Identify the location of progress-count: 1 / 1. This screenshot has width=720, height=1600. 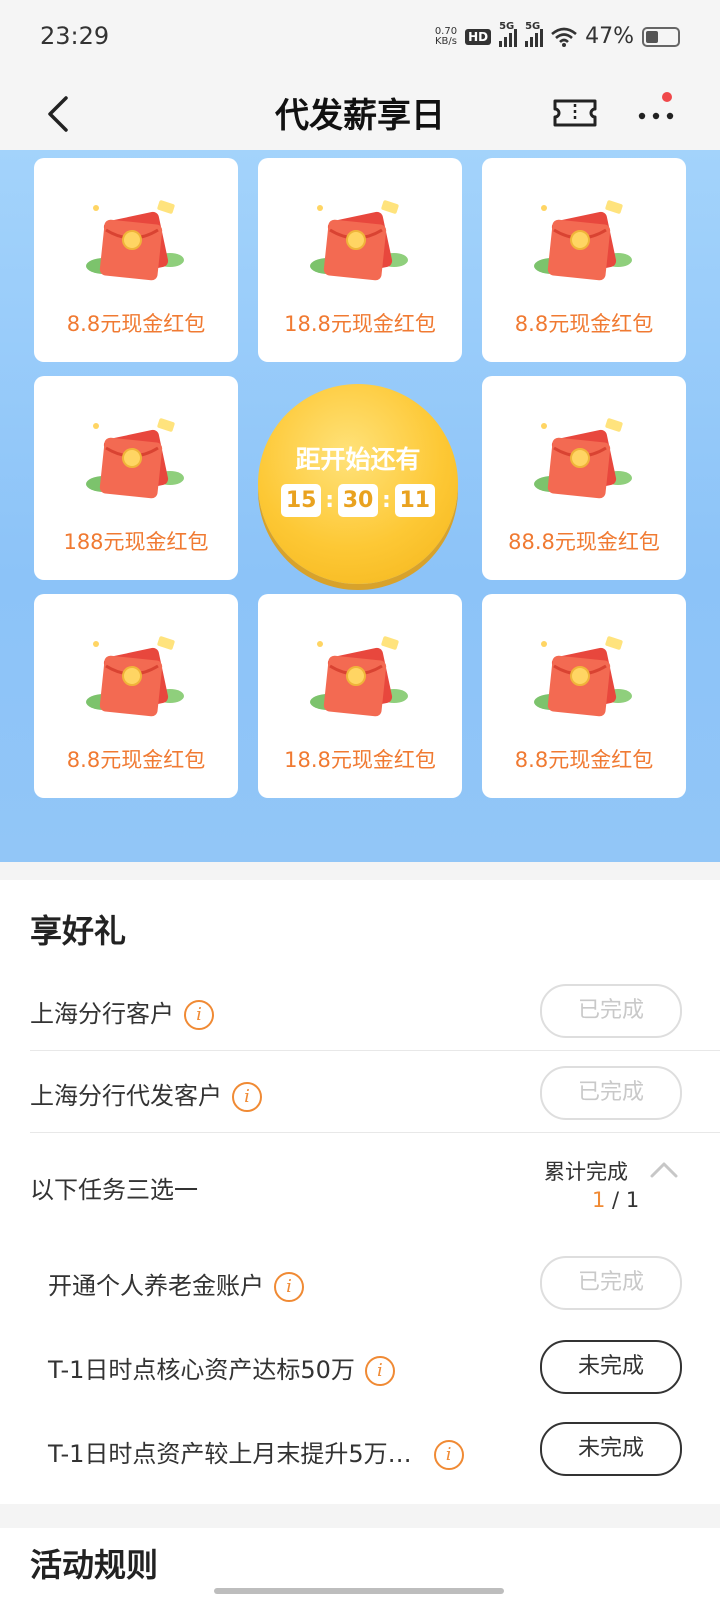
(615, 1200).